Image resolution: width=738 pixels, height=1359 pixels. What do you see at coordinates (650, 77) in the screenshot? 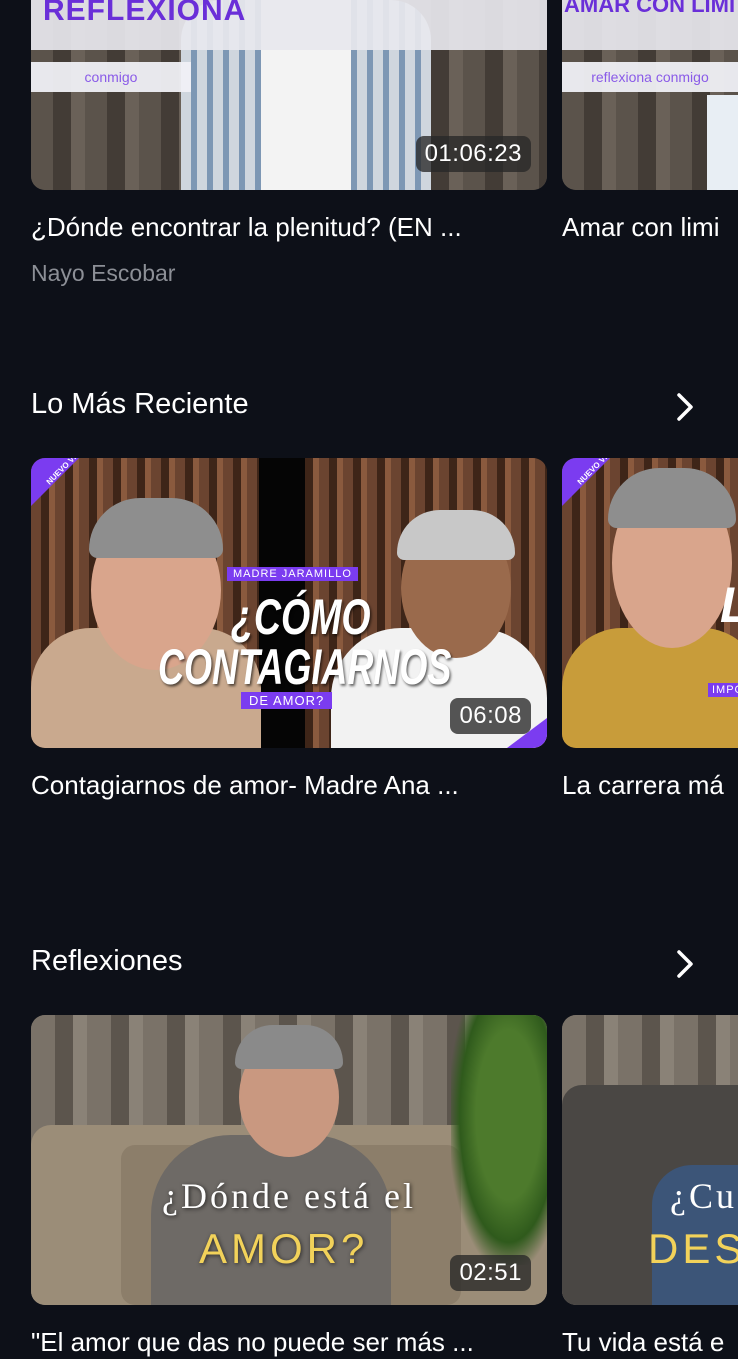
I see `thumbnail-banner-subtitle: reflexiona conmigo` at bounding box center [650, 77].